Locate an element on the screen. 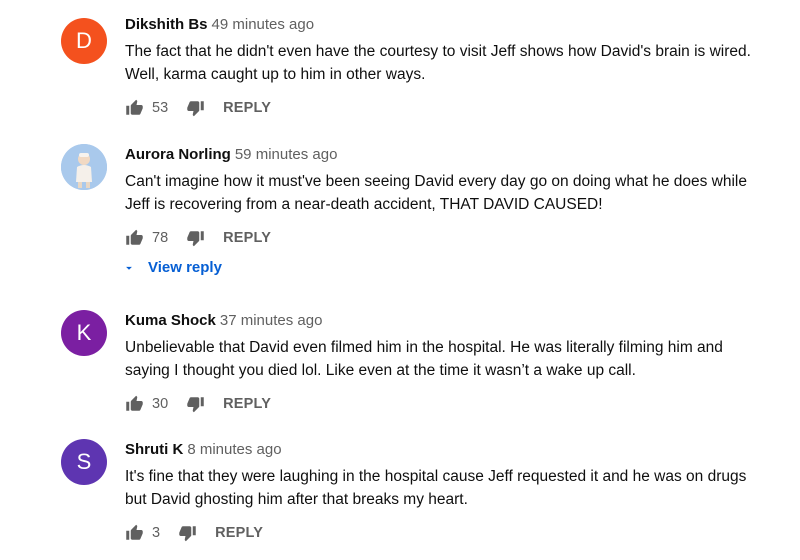 The height and width of the screenshot is (560, 800). comment-header: Aurora Norling 59 minutes ago is located at coordinates (231, 154).